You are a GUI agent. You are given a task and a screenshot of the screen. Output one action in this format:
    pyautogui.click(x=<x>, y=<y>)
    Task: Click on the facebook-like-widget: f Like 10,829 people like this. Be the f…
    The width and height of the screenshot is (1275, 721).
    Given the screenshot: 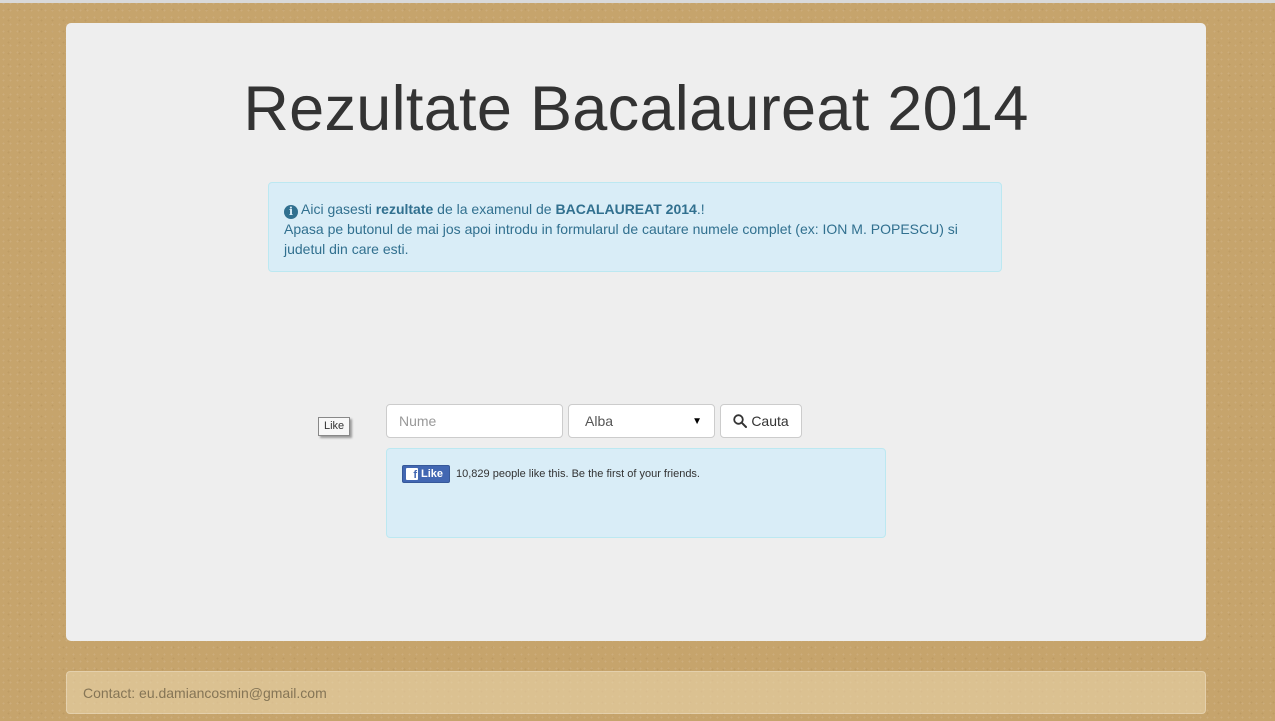 What is the action you would take?
    pyautogui.click(x=551, y=474)
    